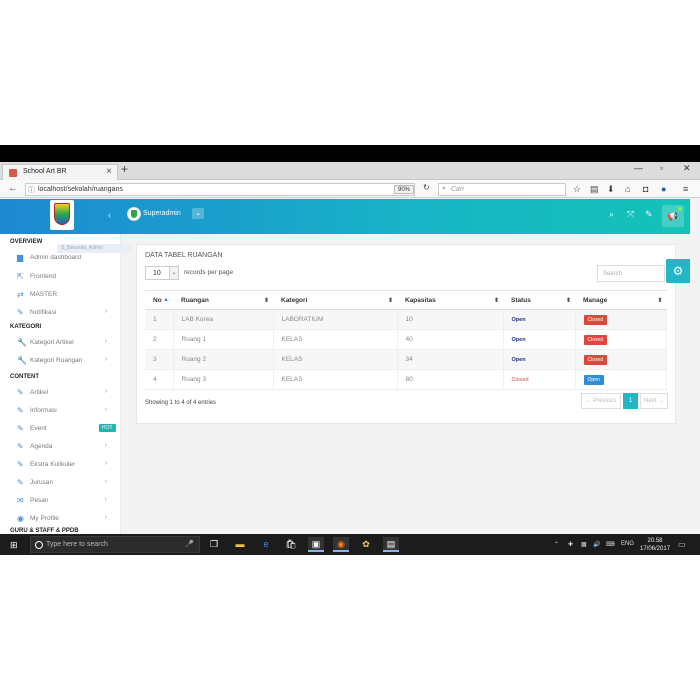  Describe the element at coordinates (621, 300) in the screenshot. I see `col-header-manage: Manage ⬍` at that location.